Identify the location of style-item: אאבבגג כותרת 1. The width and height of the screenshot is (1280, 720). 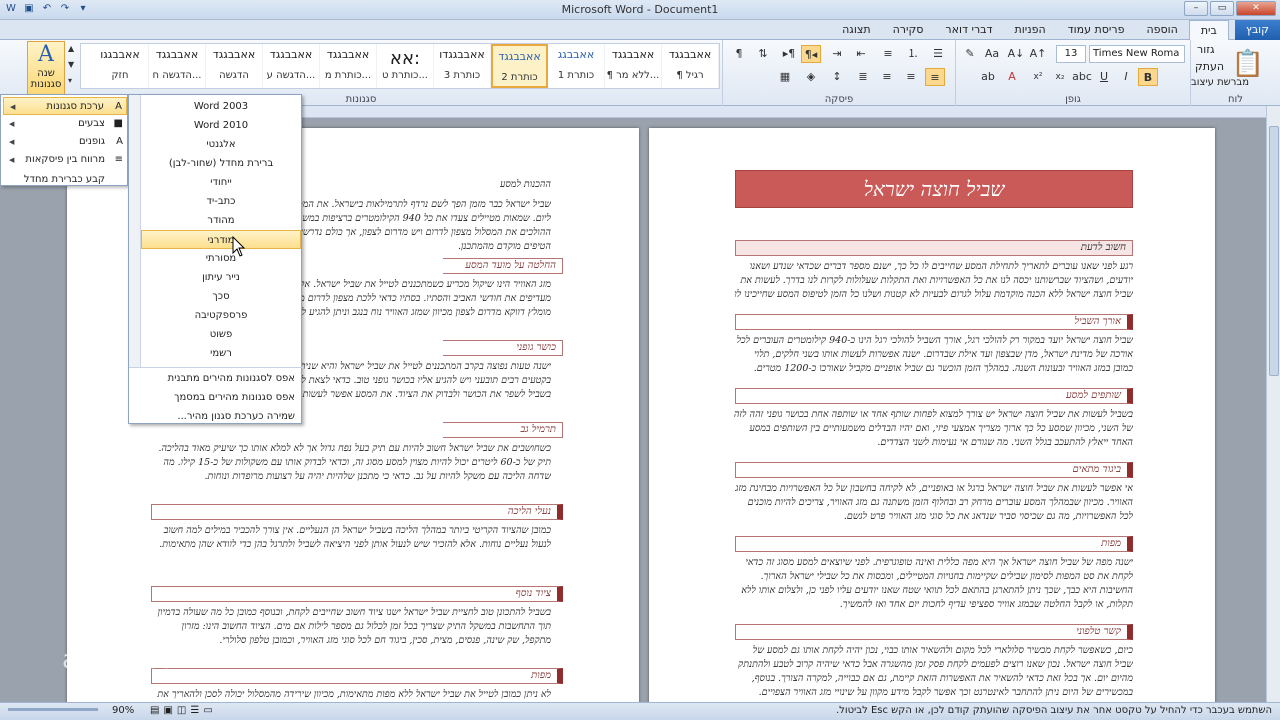
(576, 66).